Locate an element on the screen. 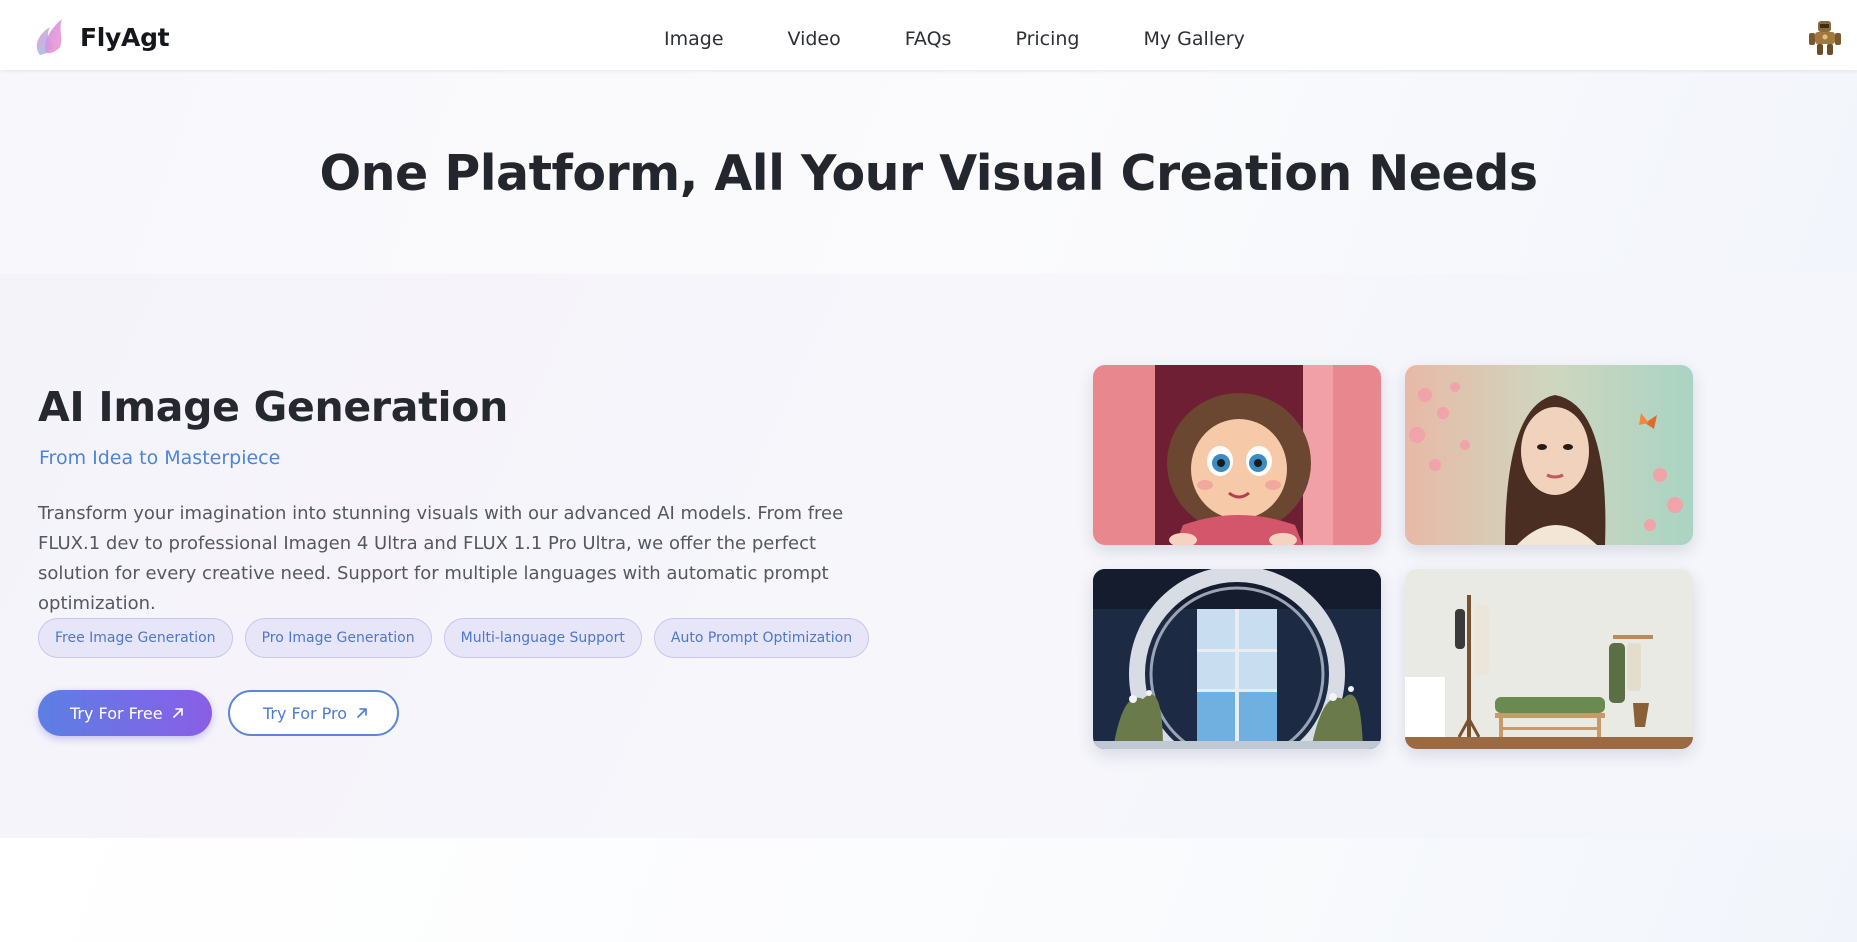 This screenshot has width=1857, height=942. hallway-bench-rack-image is located at coordinates (1549, 659).